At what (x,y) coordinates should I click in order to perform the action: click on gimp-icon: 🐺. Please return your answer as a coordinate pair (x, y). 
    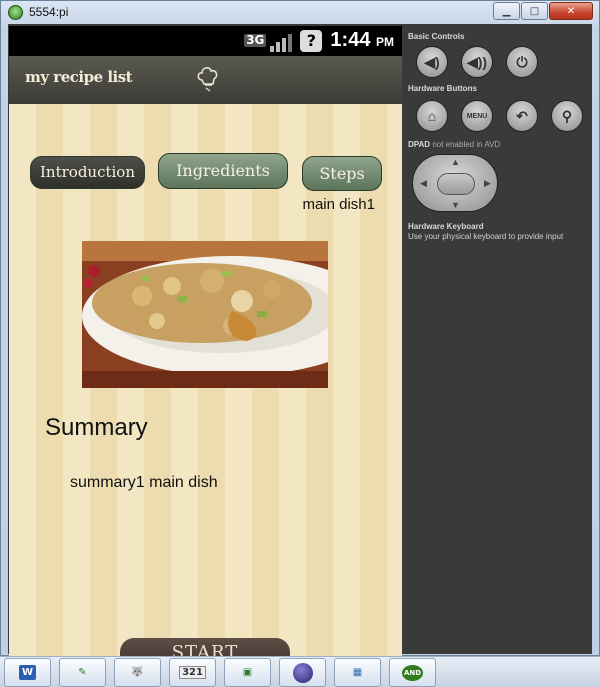
    Looking at the image, I should click on (137, 672).